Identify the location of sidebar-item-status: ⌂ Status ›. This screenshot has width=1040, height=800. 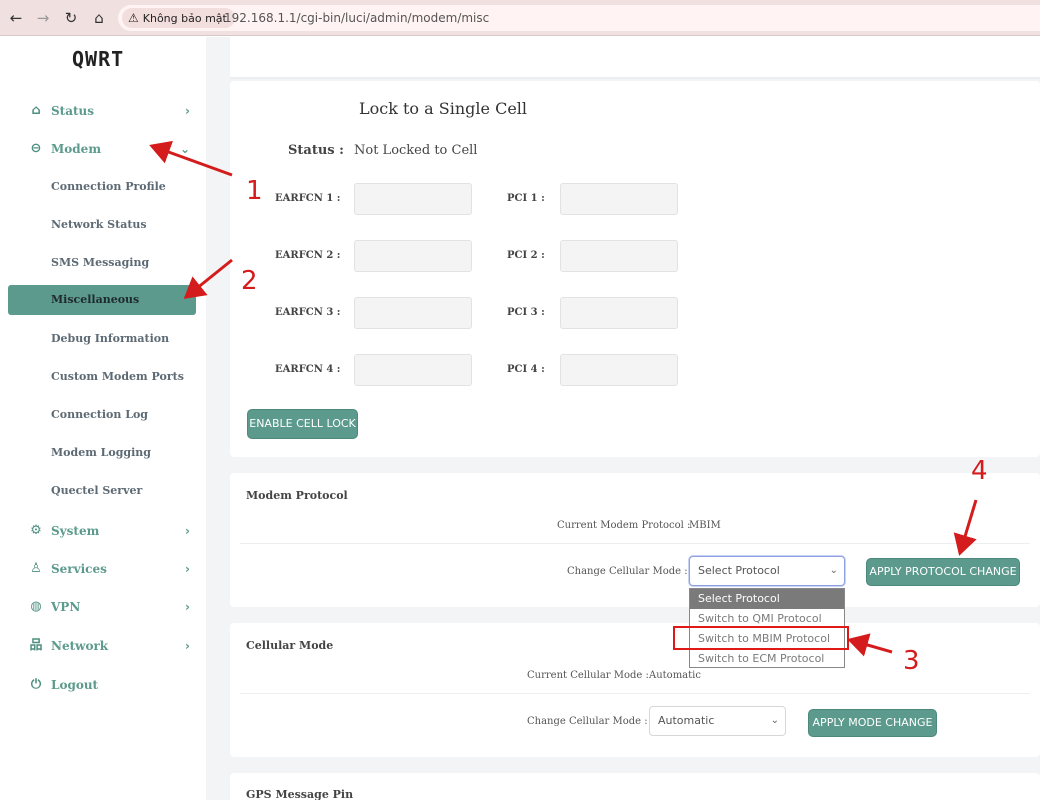
(102, 111).